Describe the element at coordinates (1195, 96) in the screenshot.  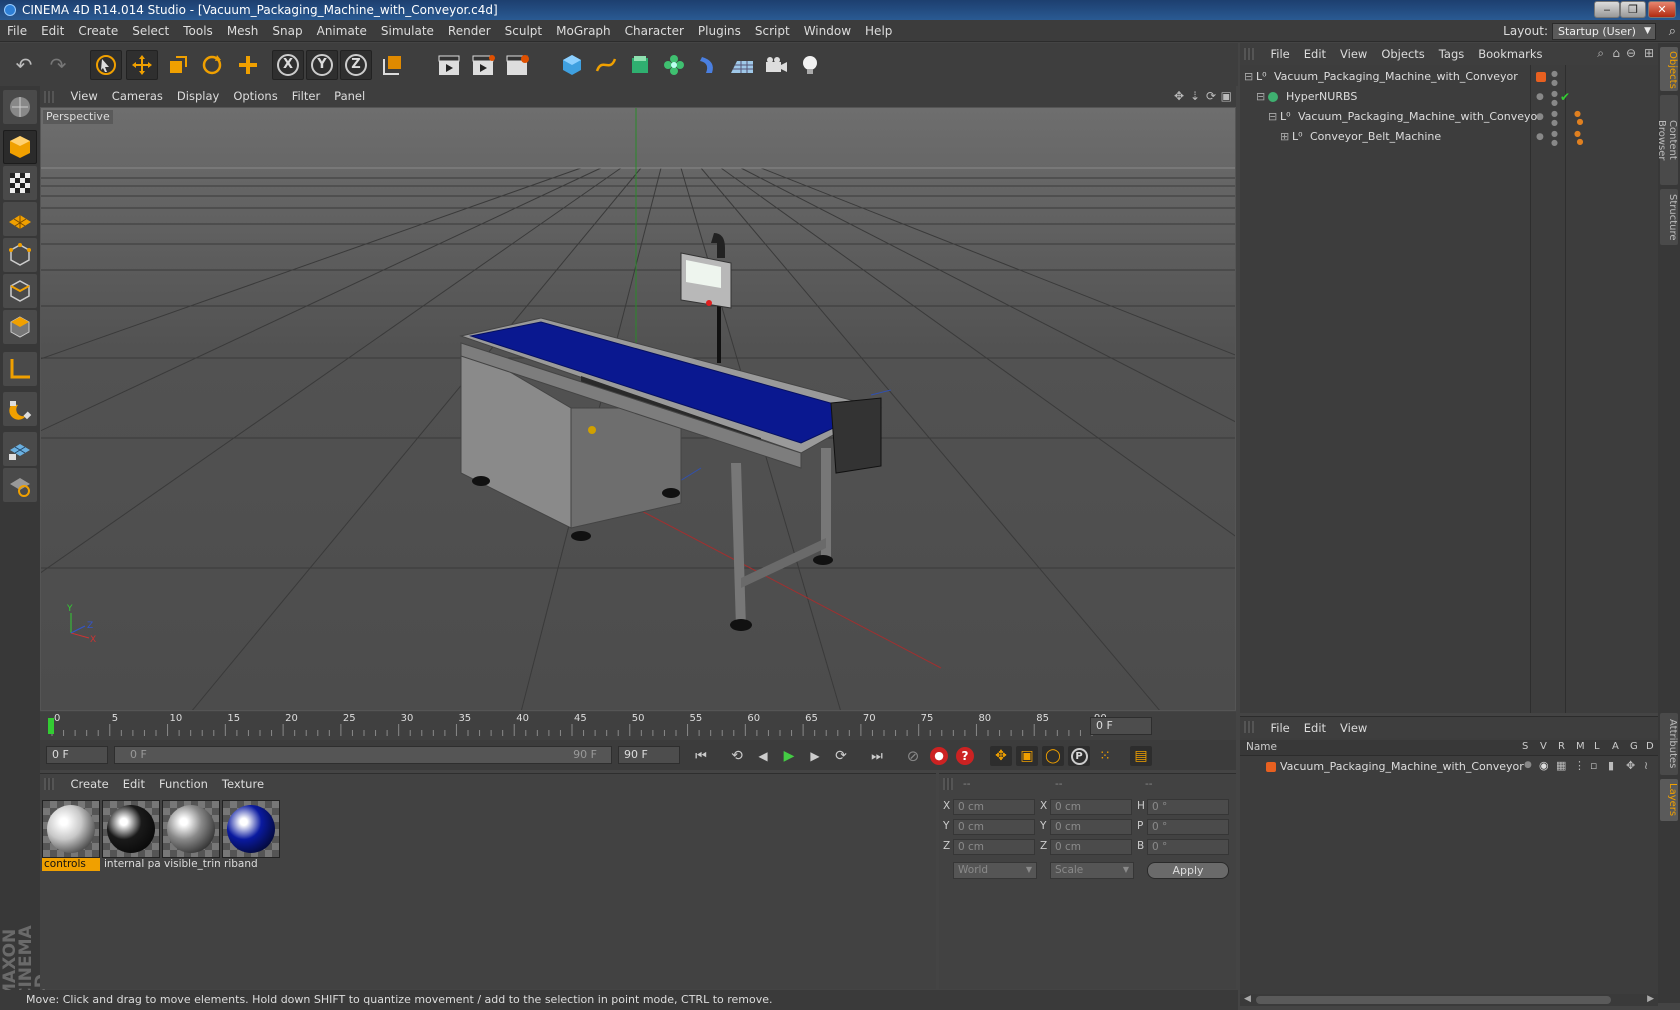
I see `viewport-zoom-icon: ⇣` at that location.